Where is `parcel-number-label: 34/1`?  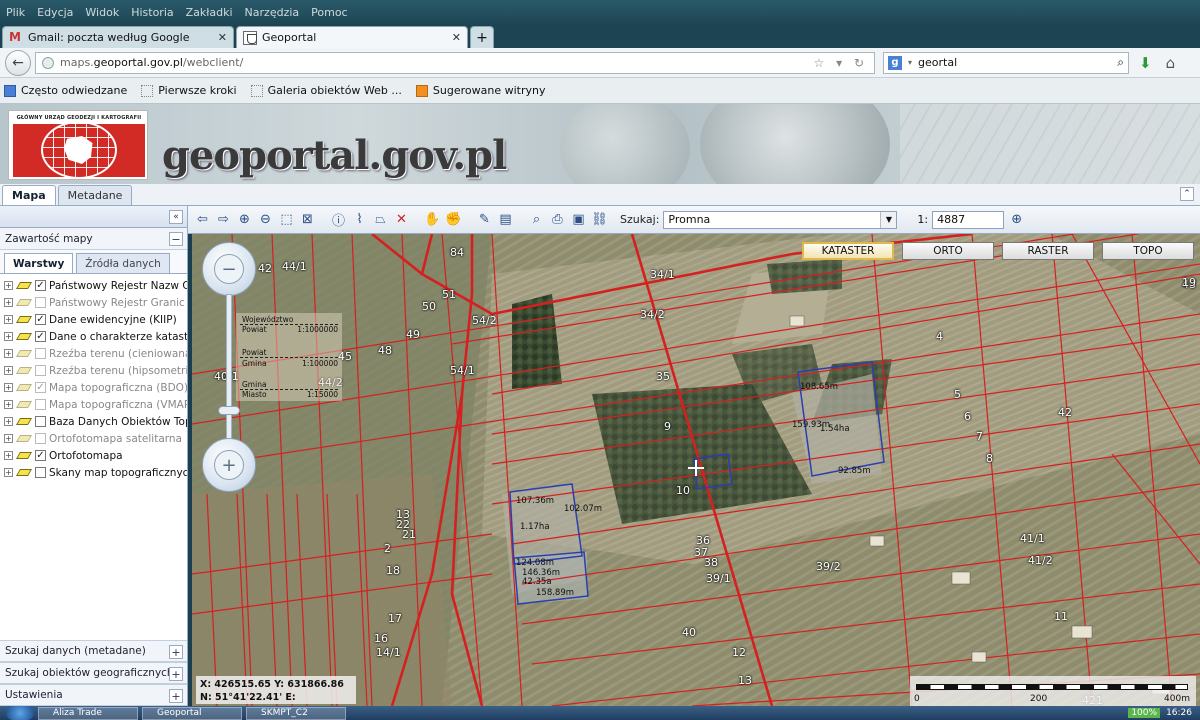 parcel-number-label: 34/1 is located at coordinates (662, 274).